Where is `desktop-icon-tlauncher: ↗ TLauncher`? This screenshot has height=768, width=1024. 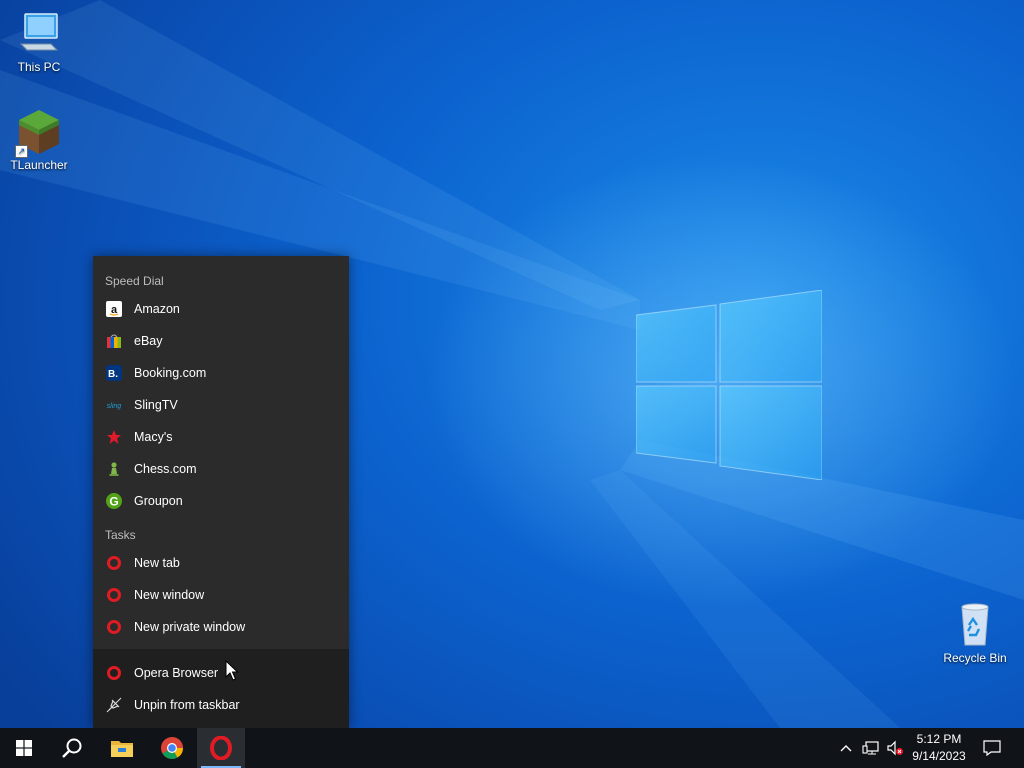
desktop-icon-tlauncher: ↗ TLauncher is located at coordinates (39, 140).